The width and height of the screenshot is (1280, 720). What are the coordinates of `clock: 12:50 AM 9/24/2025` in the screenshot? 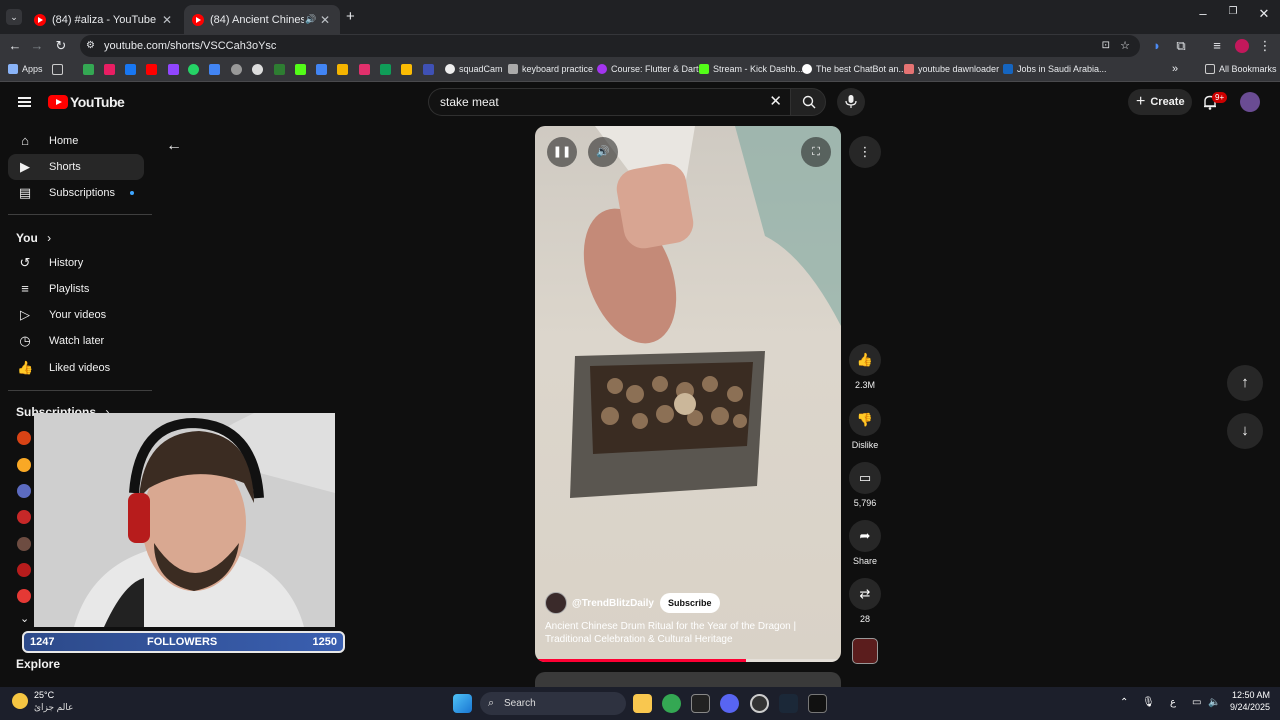 It's located at (1248, 701).